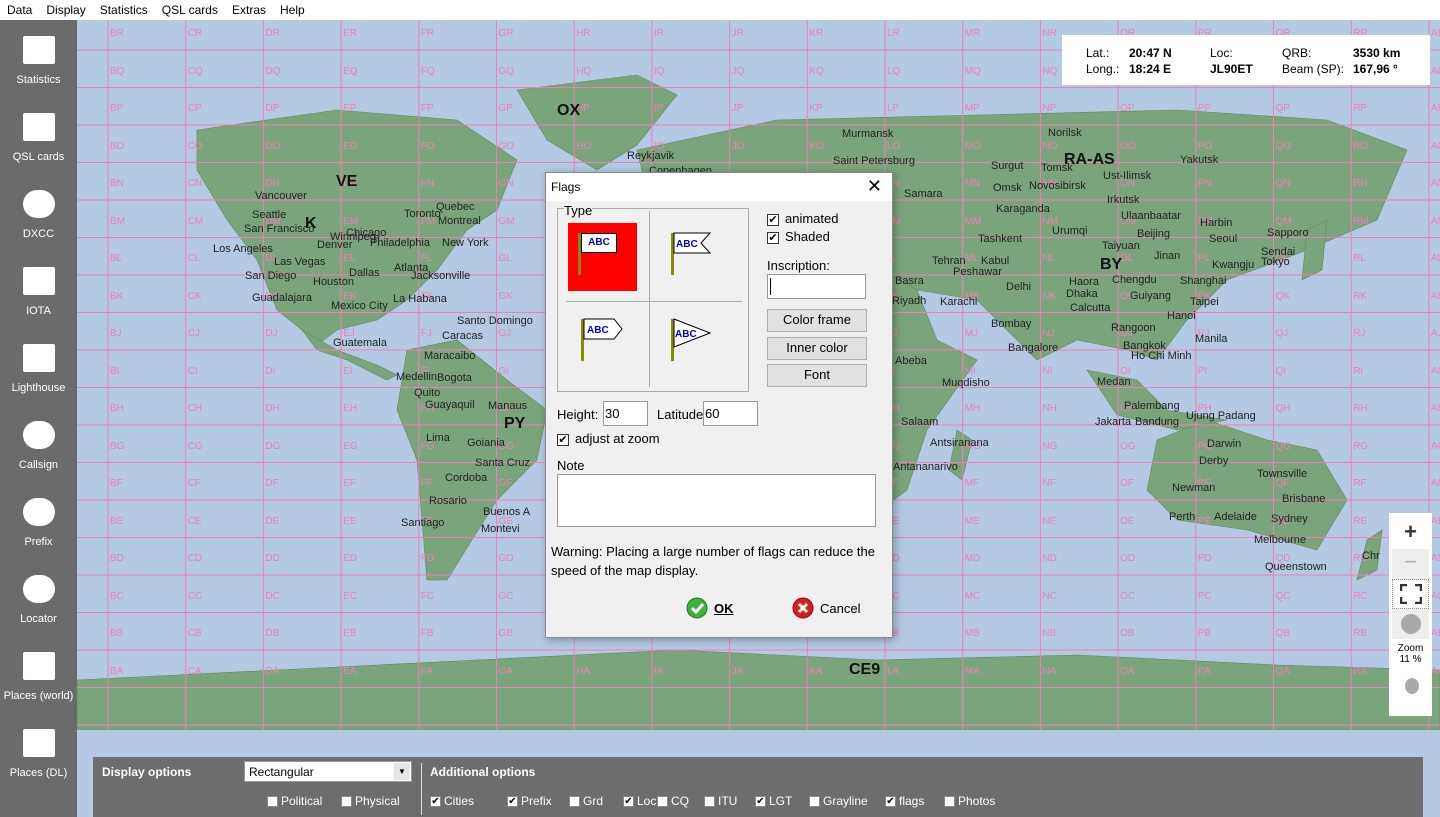  What do you see at coordinates (529, 801) in the screenshot?
I see `option-prefix-checkbox: ✔ Prefix` at bounding box center [529, 801].